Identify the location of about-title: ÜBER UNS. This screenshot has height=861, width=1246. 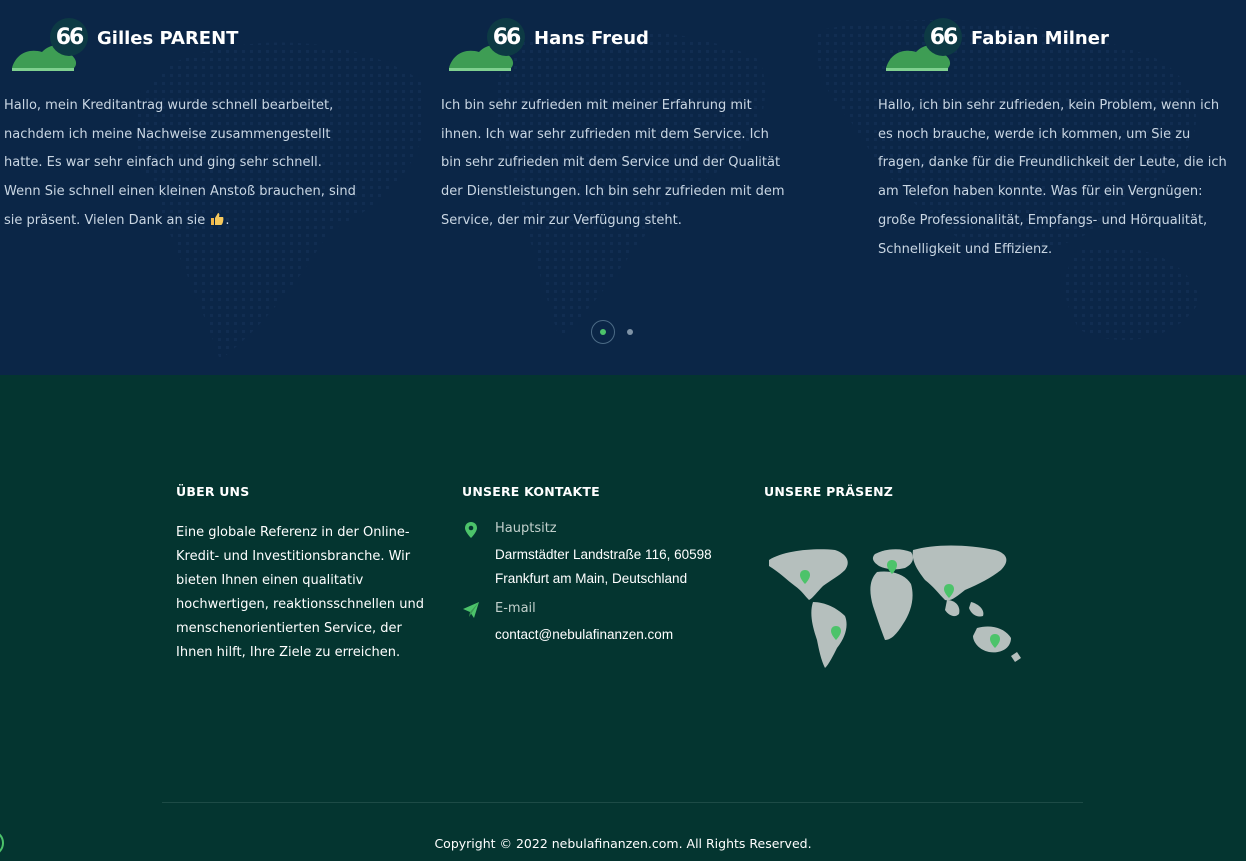
(213, 491).